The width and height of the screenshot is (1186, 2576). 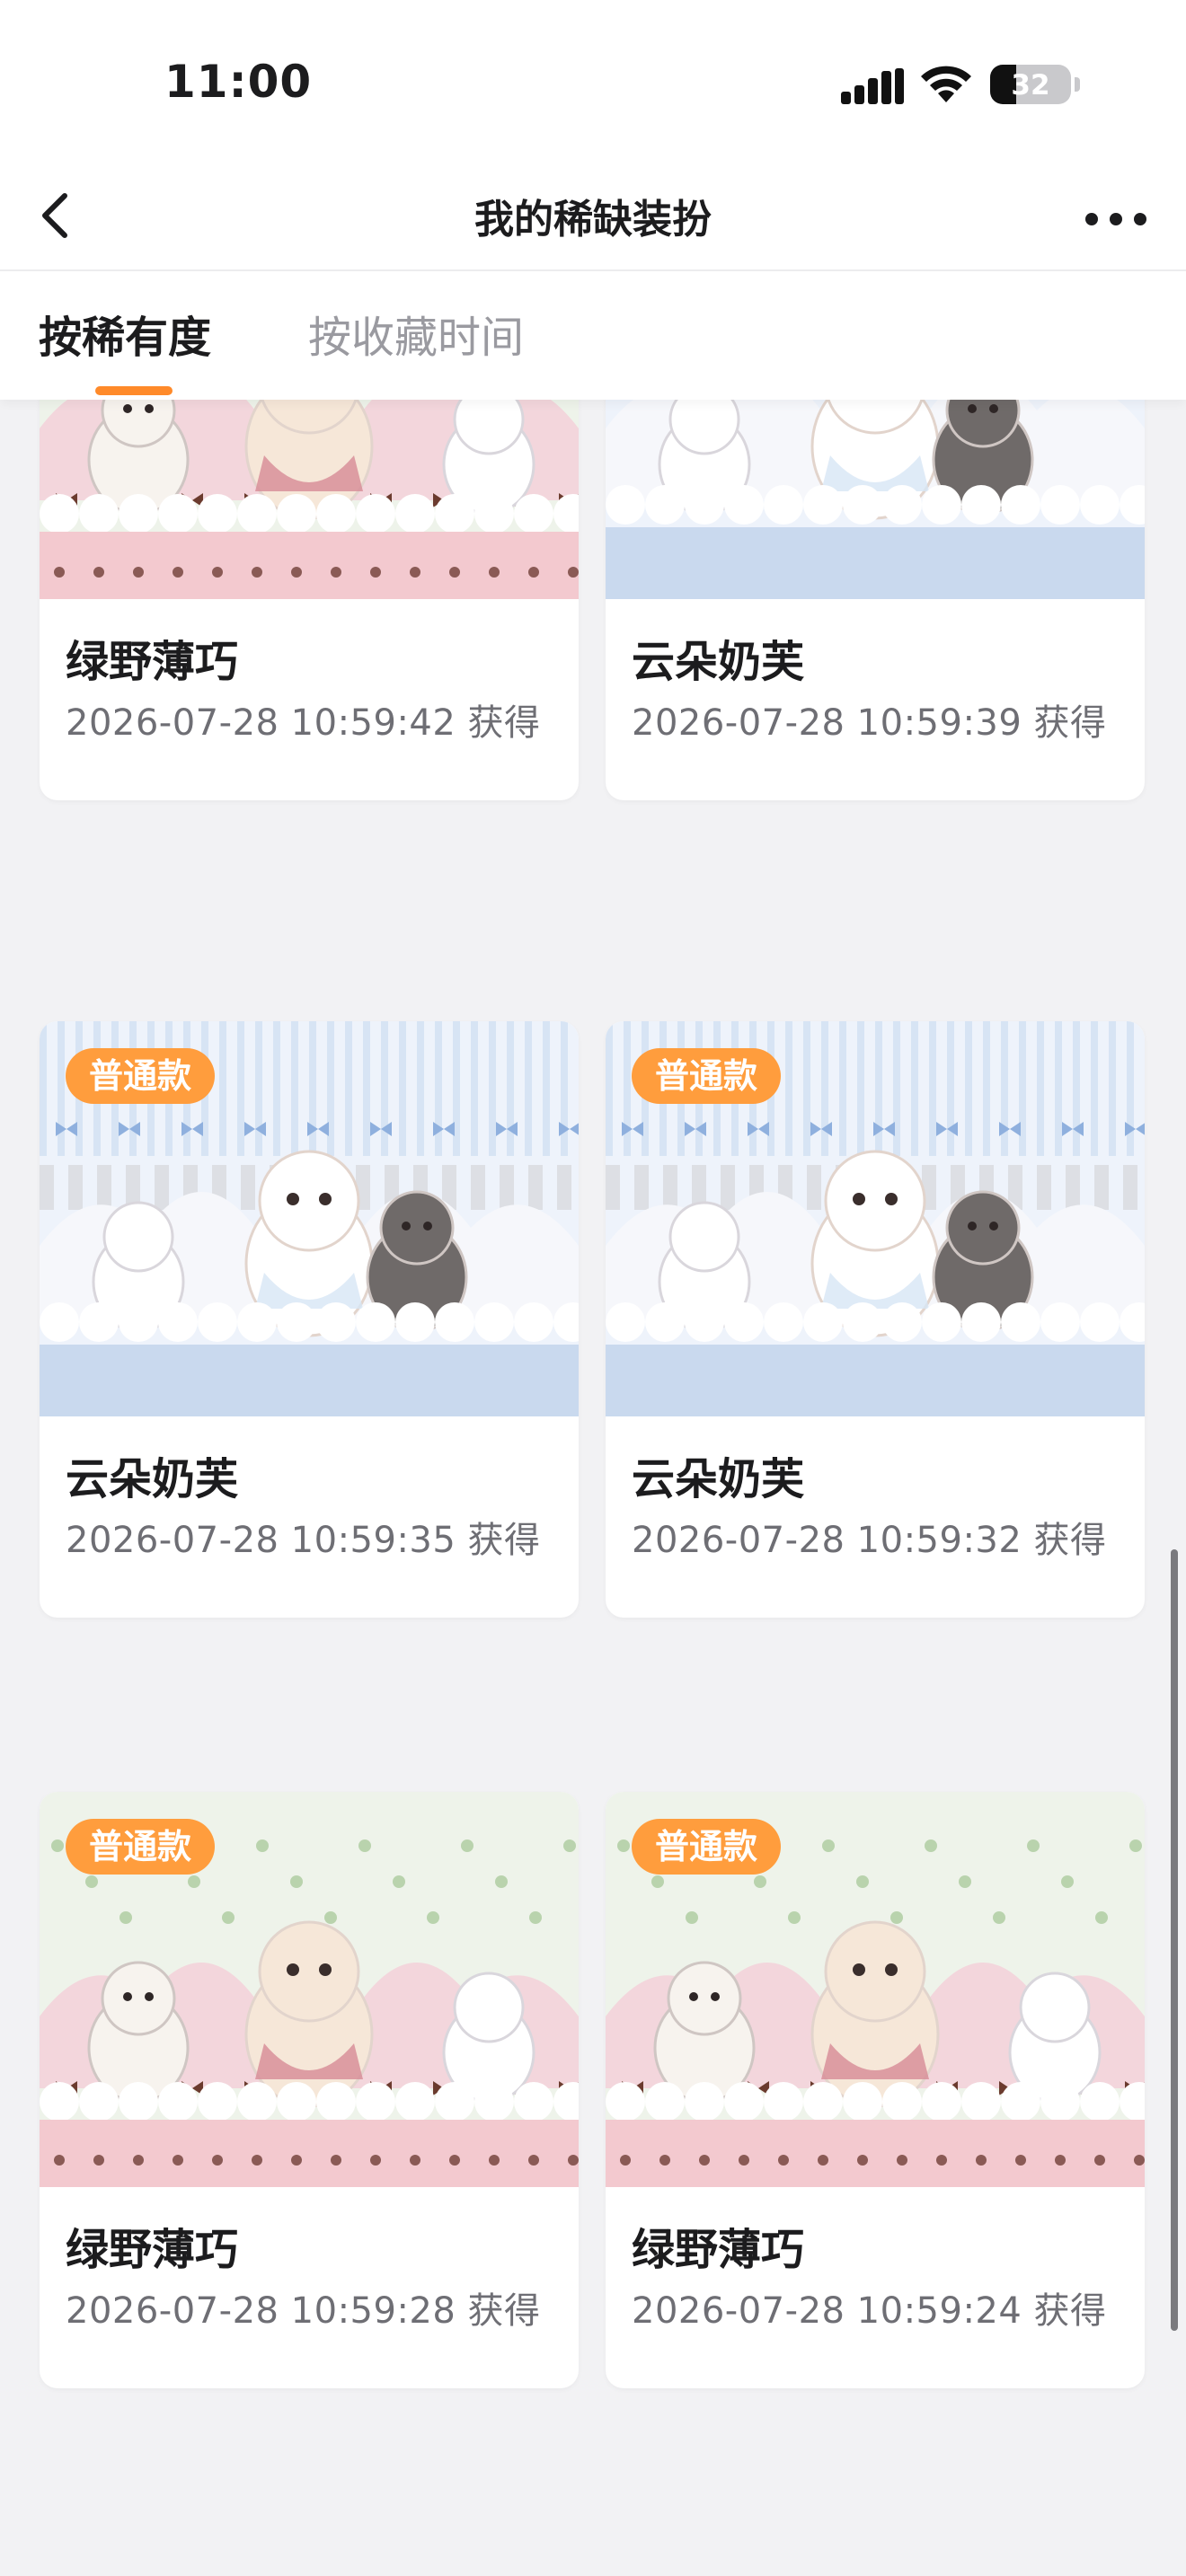 I want to click on skin-card: 绿野薄巧 2026-07-28 10:59:42 获得, so click(x=309, y=600).